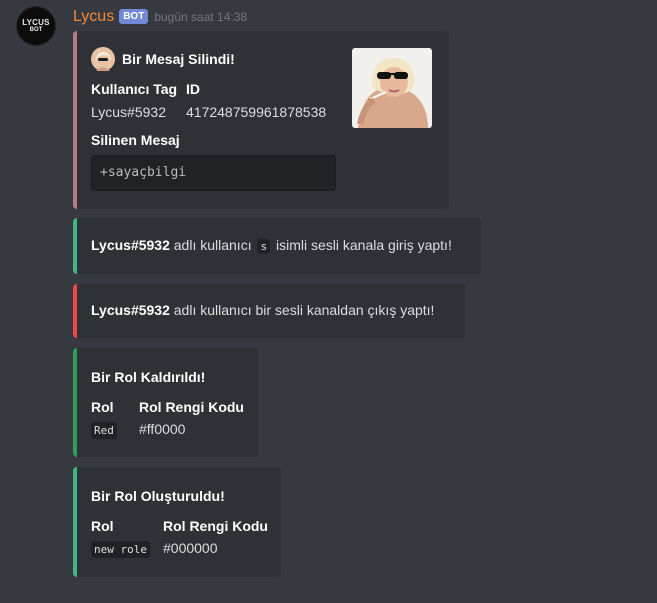  I want to click on field-value-role-color: #000000, so click(190, 548).